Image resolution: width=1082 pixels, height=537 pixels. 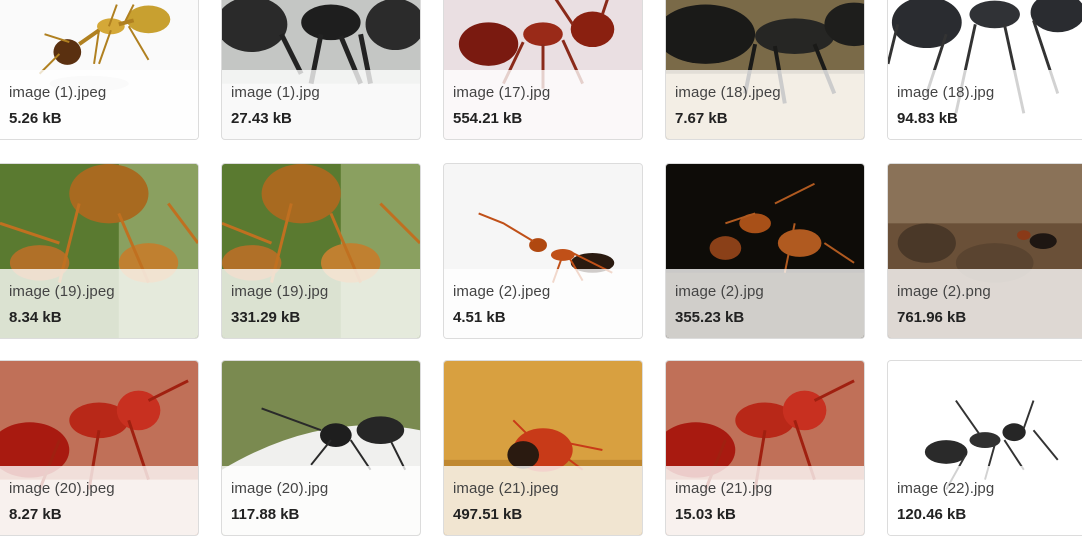 What do you see at coordinates (946, 92) in the screenshot?
I see `file-name: image (18).jpg` at bounding box center [946, 92].